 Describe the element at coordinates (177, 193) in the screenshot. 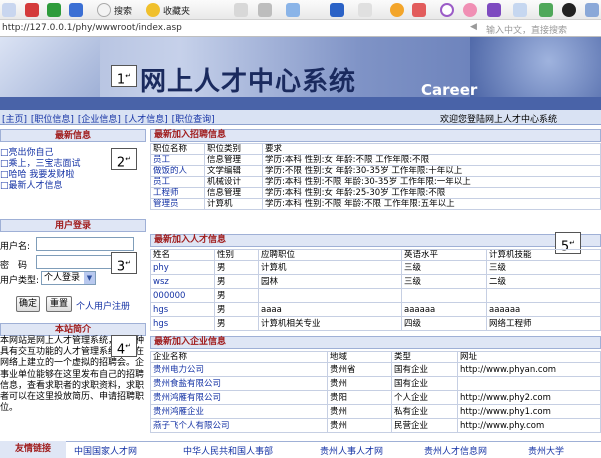

I see `job-title-link: 工程师` at that location.